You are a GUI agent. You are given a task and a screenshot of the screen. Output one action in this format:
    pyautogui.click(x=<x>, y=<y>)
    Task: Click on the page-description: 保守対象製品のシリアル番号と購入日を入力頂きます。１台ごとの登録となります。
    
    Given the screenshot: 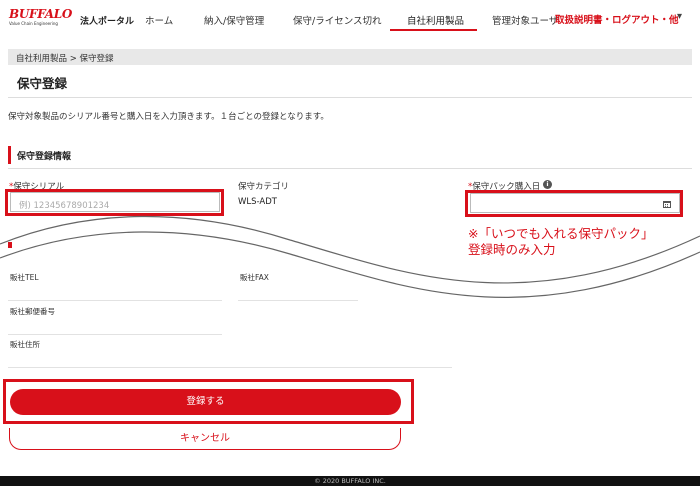 What is the action you would take?
    pyautogui.click(x=168, y=117)
    